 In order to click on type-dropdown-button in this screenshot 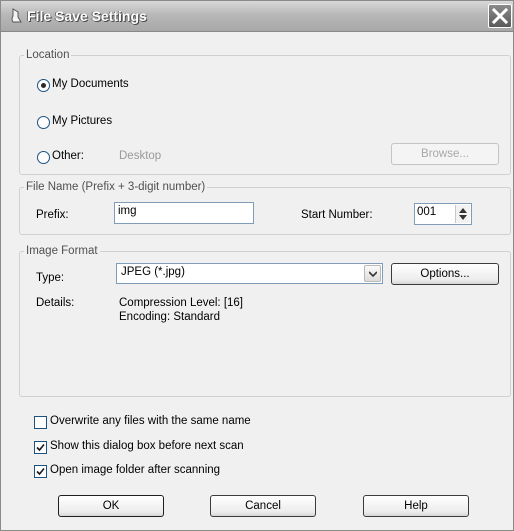, I will do `click(372, 273)`.